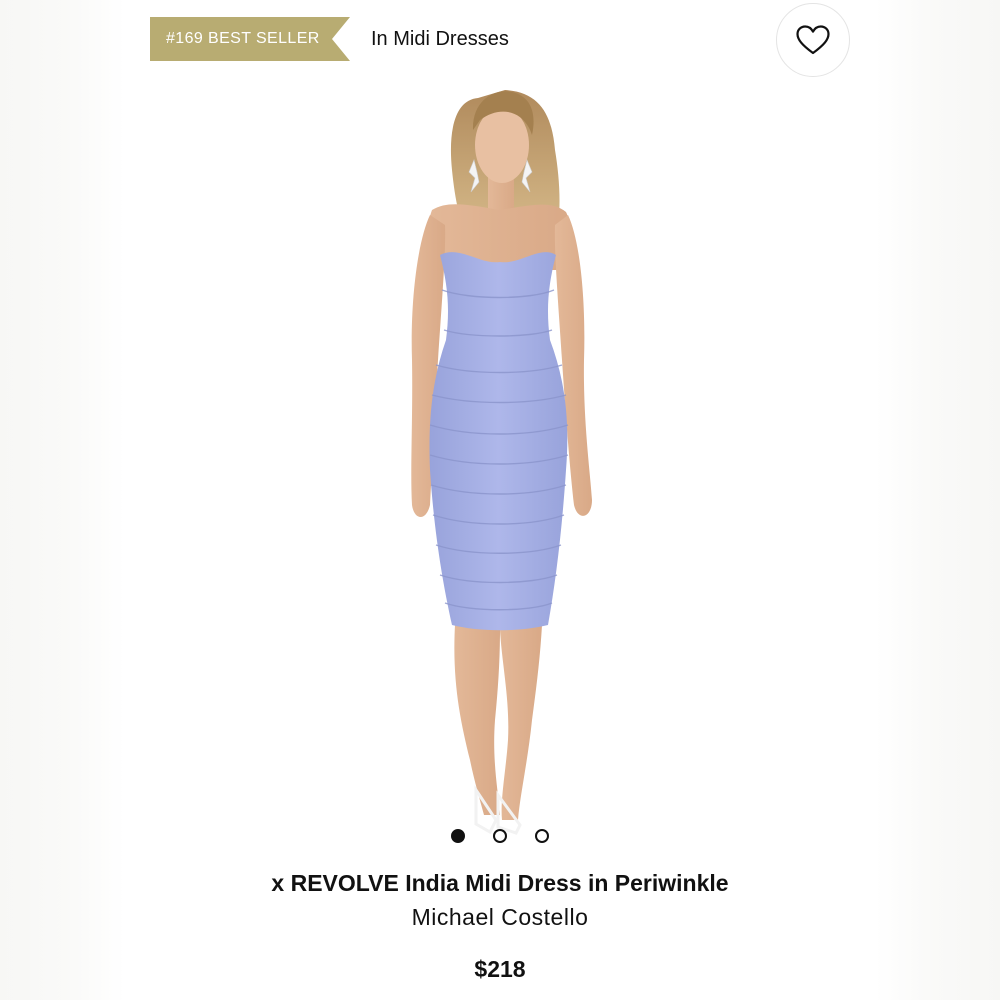 This screenshot has width=1000, height=1000. I want to click on heart-icon, so click(813, 40).